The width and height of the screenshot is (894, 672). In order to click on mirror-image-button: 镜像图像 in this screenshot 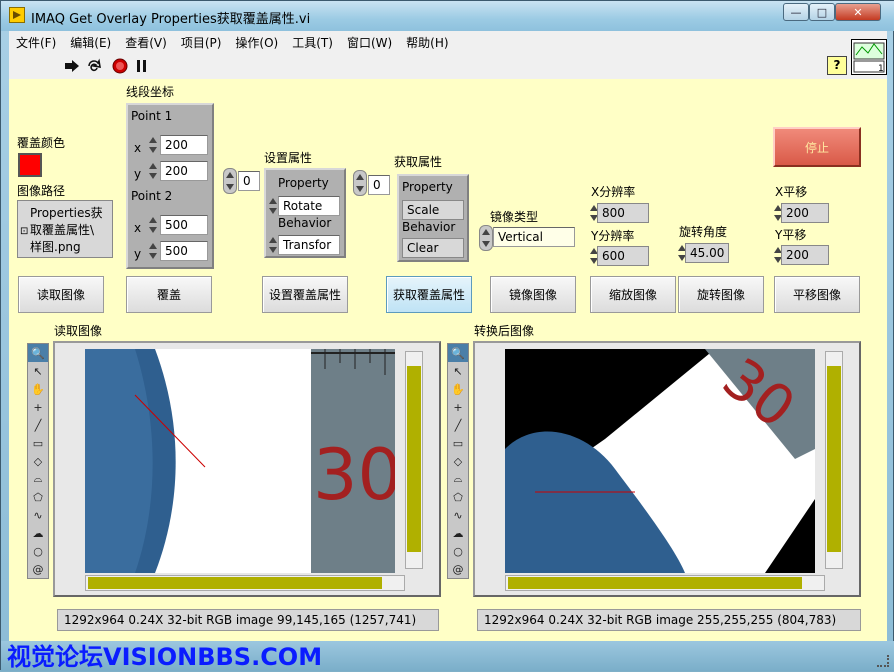, I will do `click(533, 294)`.